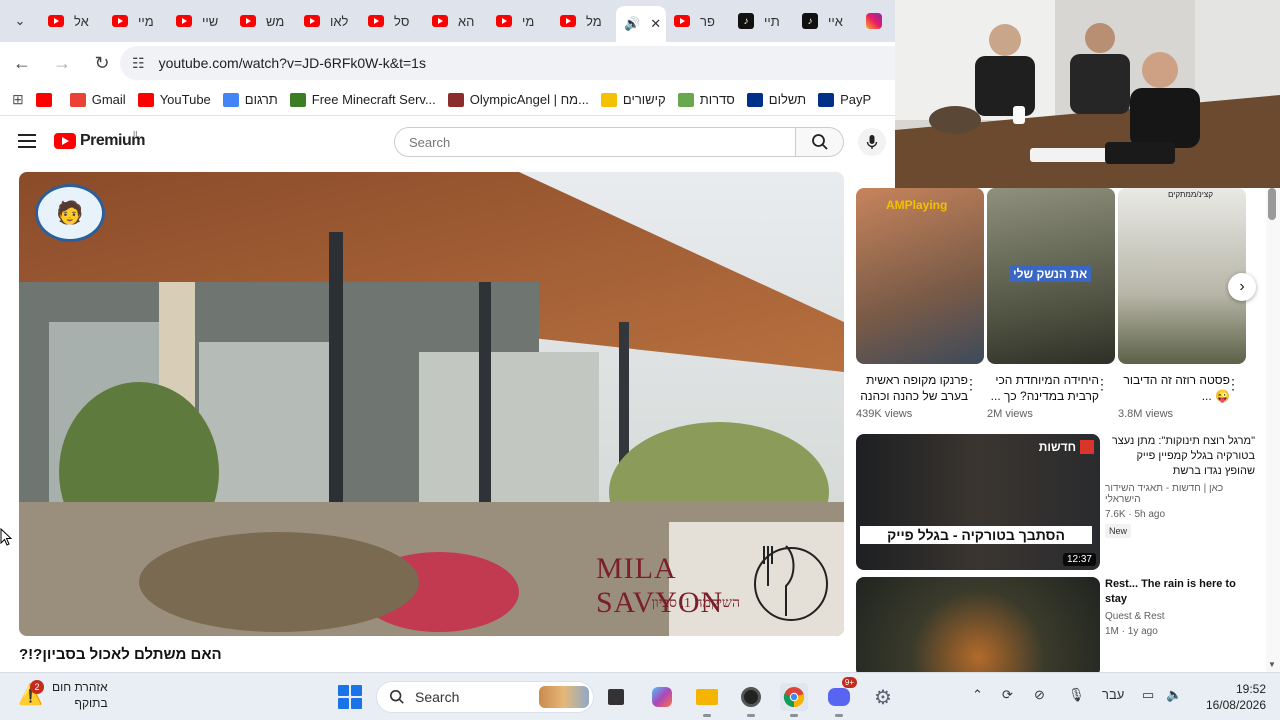  What do you see at coordinates (1182, 276) in the screenshot?
I see `short-thumbnail: קצינ/ממתקים` at bounding box center [1182, 276].